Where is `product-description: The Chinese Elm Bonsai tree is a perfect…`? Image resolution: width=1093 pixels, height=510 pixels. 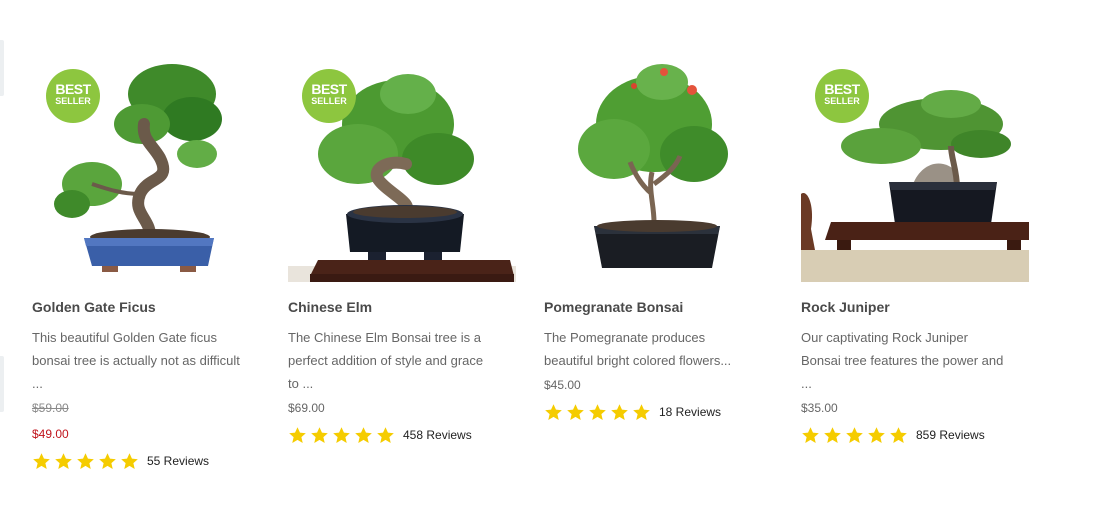
product-description: The Chinese Elm Bonsai tree is a perfect… is located at coordinates (386, 360).